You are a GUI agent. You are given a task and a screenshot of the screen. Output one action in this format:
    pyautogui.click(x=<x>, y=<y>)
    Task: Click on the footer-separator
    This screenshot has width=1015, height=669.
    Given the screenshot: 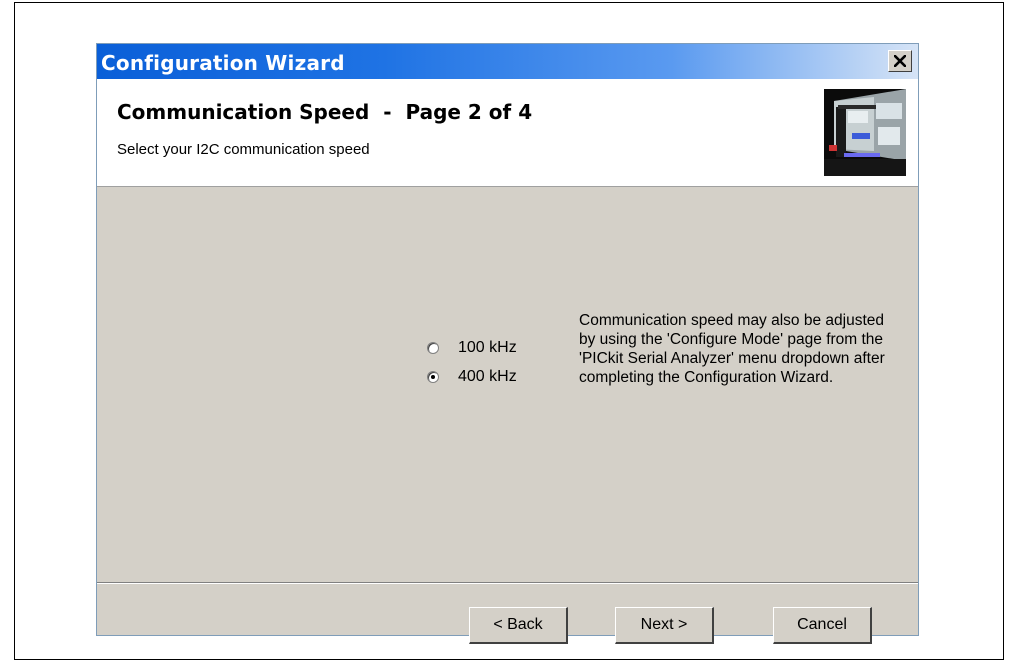 What is the action you would take?
    pyautogui.click(x=507, y=583)
    